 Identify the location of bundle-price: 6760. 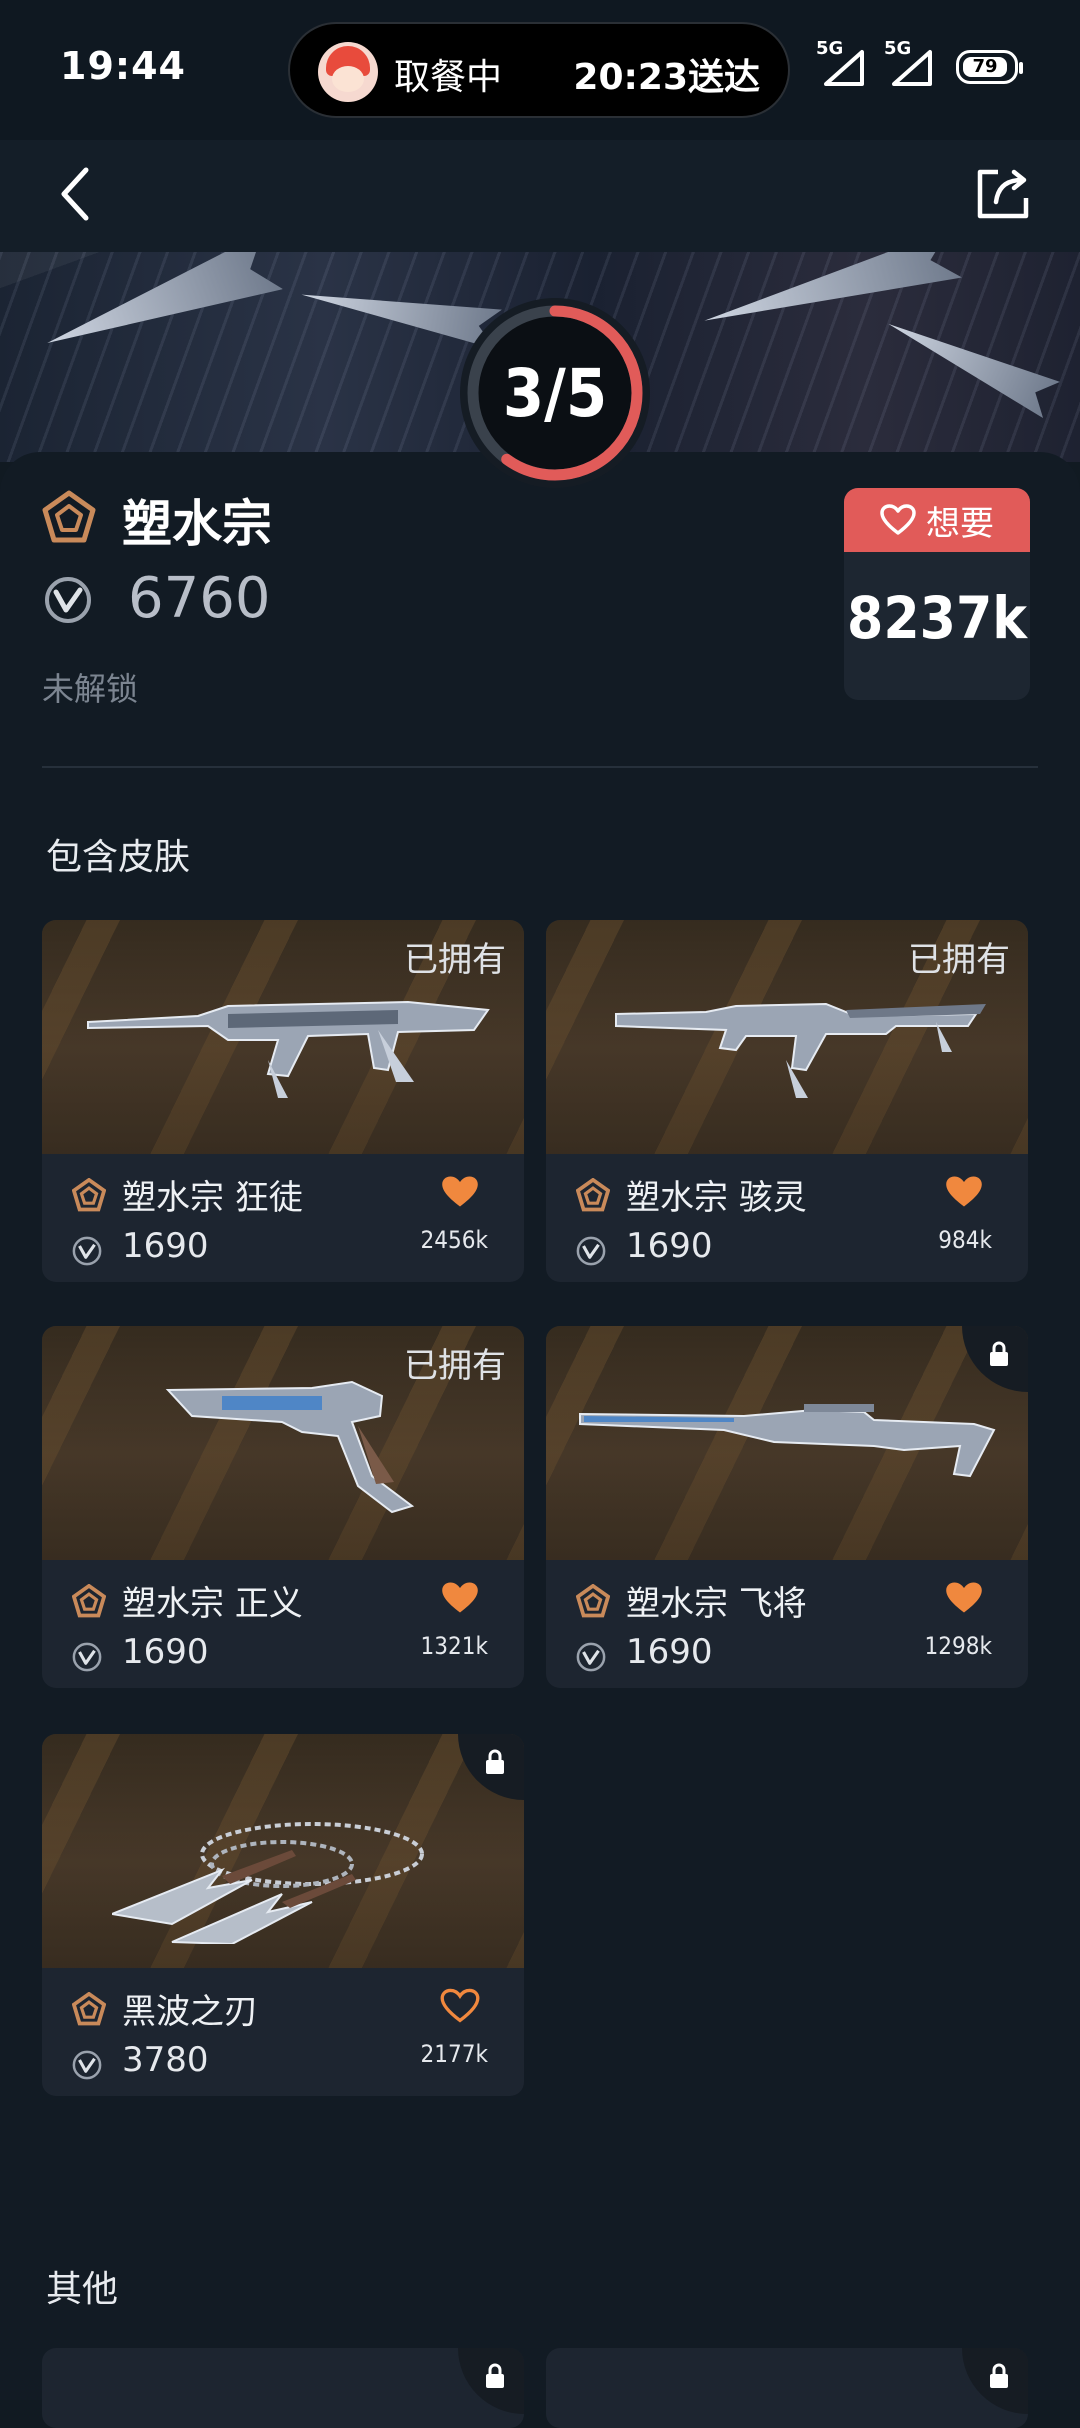
(199, 598).